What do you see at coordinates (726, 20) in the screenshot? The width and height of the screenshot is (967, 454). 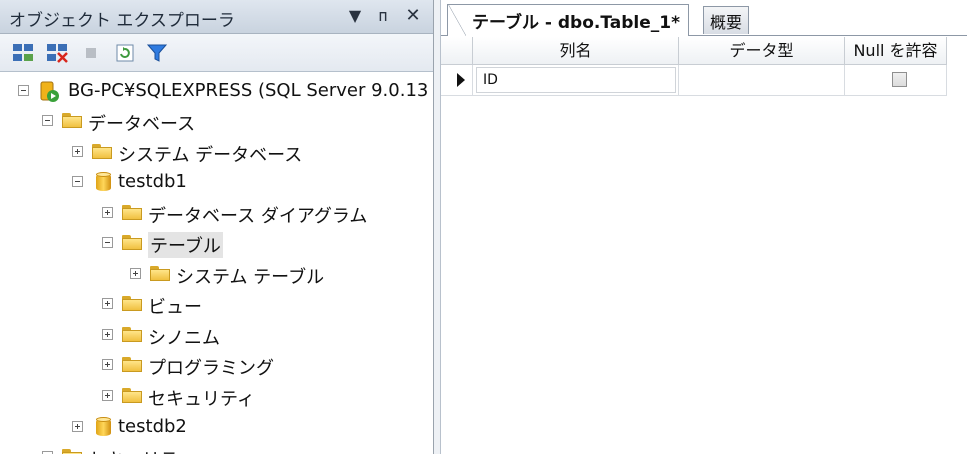 I see `tab-summary: 概要` at bounding box center [726, 20].